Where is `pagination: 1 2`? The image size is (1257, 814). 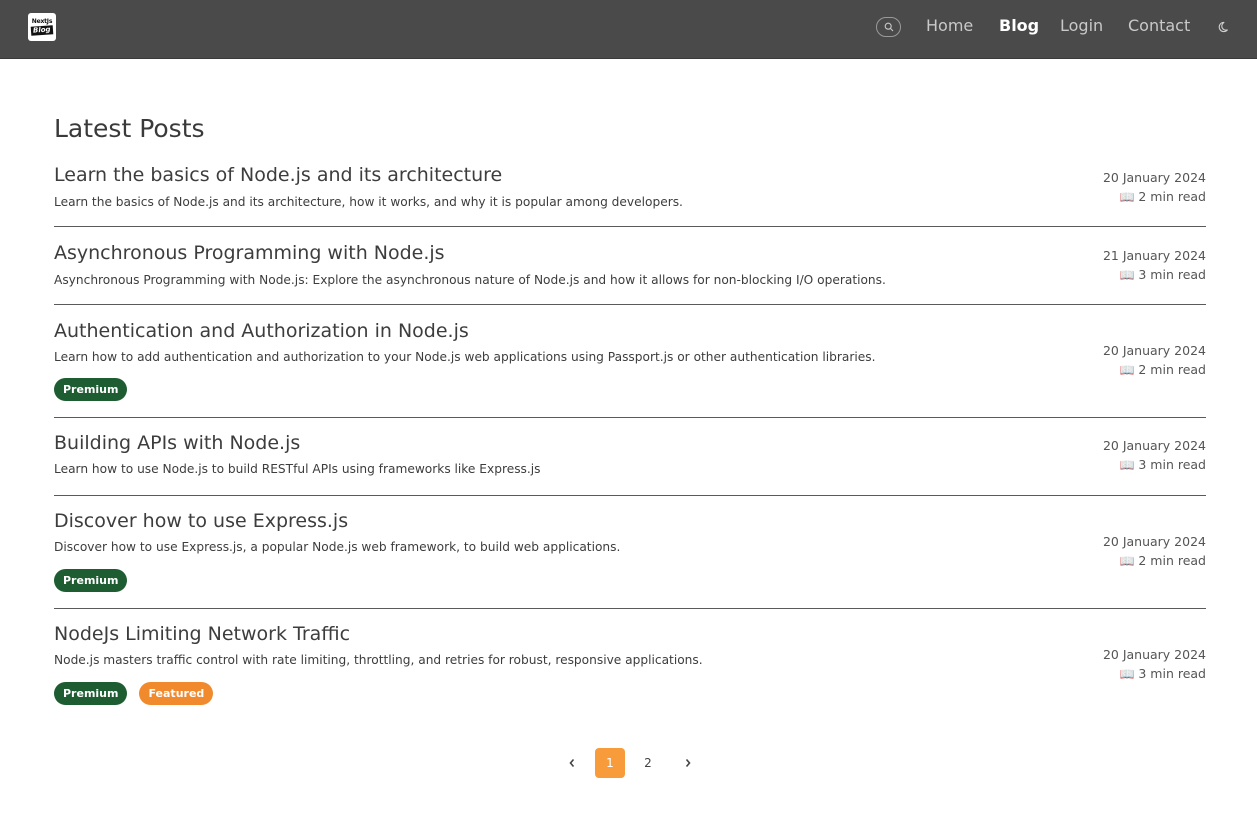
pagination: 1 2 is located at coordinates (630, 763).